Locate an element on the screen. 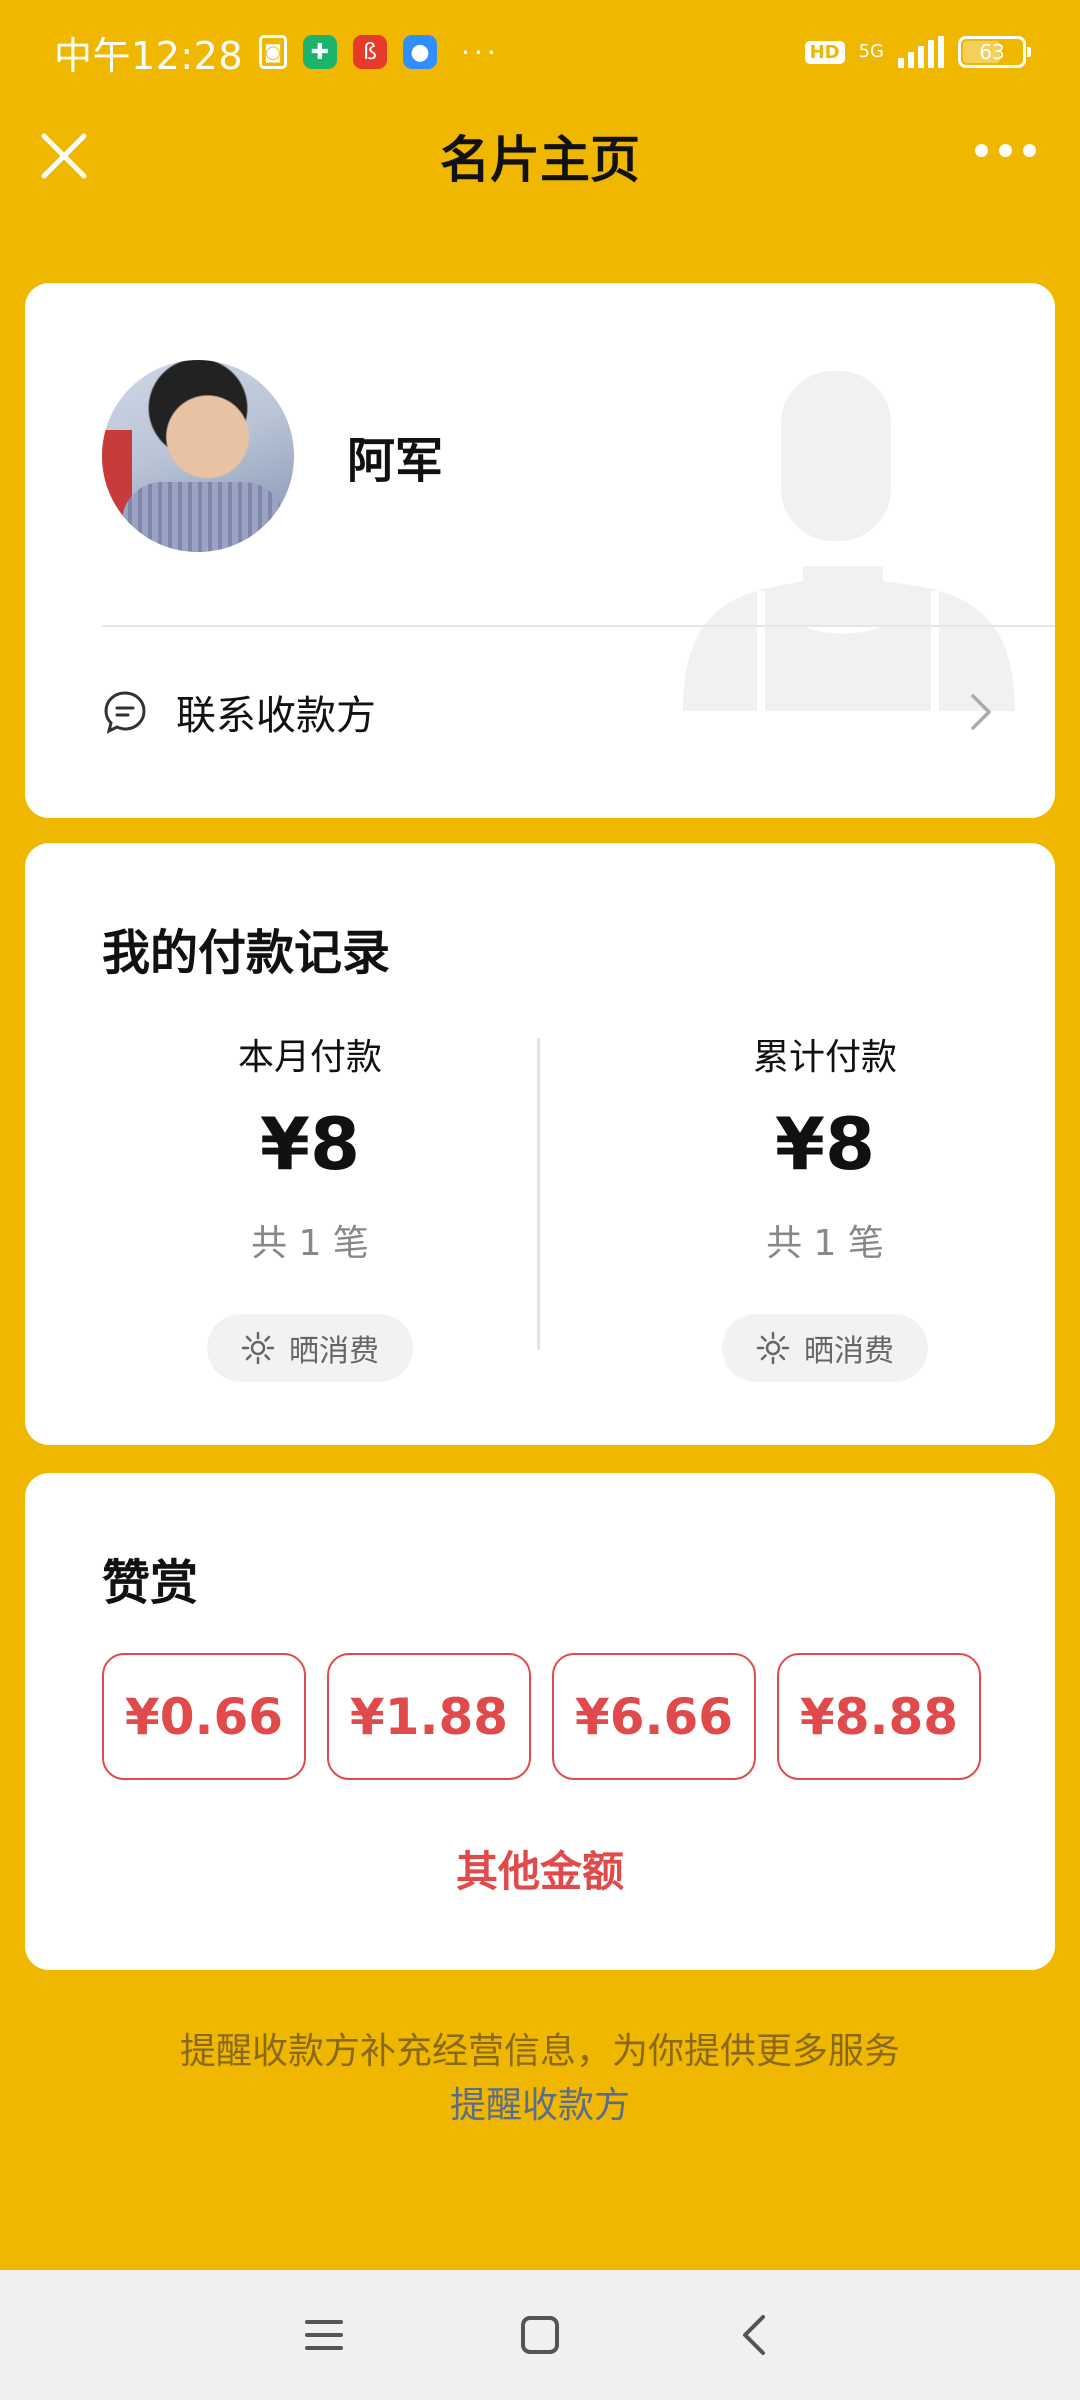 The height and width of the screenshot is (2400, 1080). running-app-icon: ß is located at coordinates (370, 52).